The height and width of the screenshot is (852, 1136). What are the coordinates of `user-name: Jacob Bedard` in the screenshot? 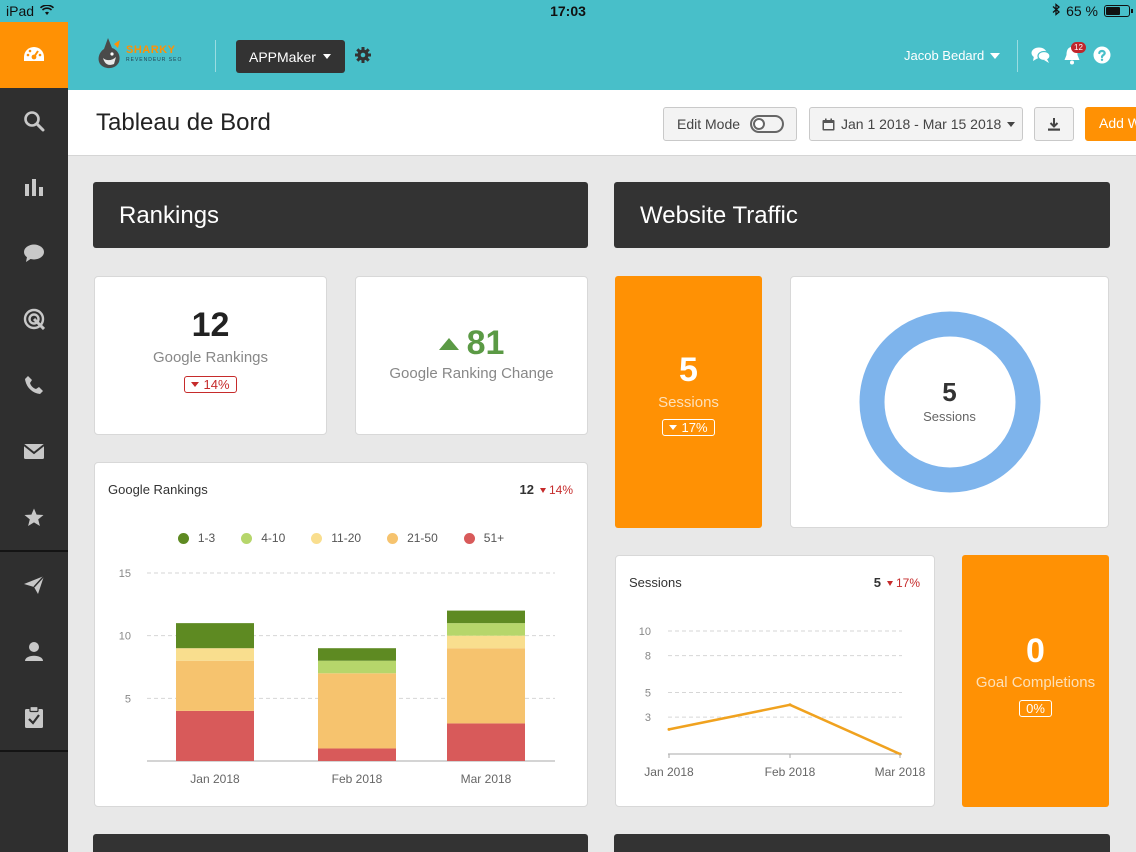 It's located at (944, 55).